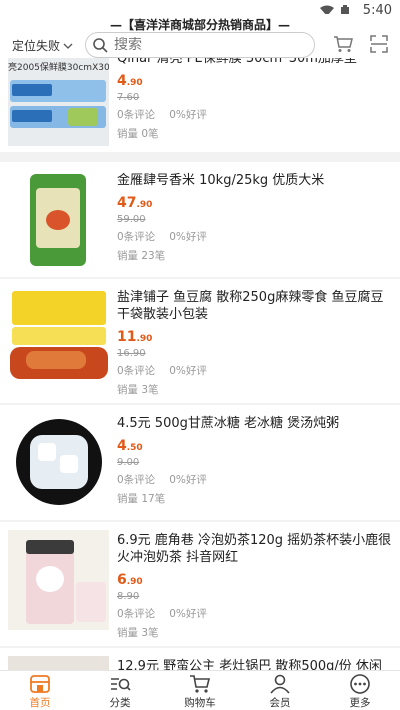  What do you see at coordinates (255, 664) in the screenshot?
I see `product-name: 12.9元 野蛮公主 老灶锅巴 散称500g/份 休闲零食` at bounding box center [255, 664].